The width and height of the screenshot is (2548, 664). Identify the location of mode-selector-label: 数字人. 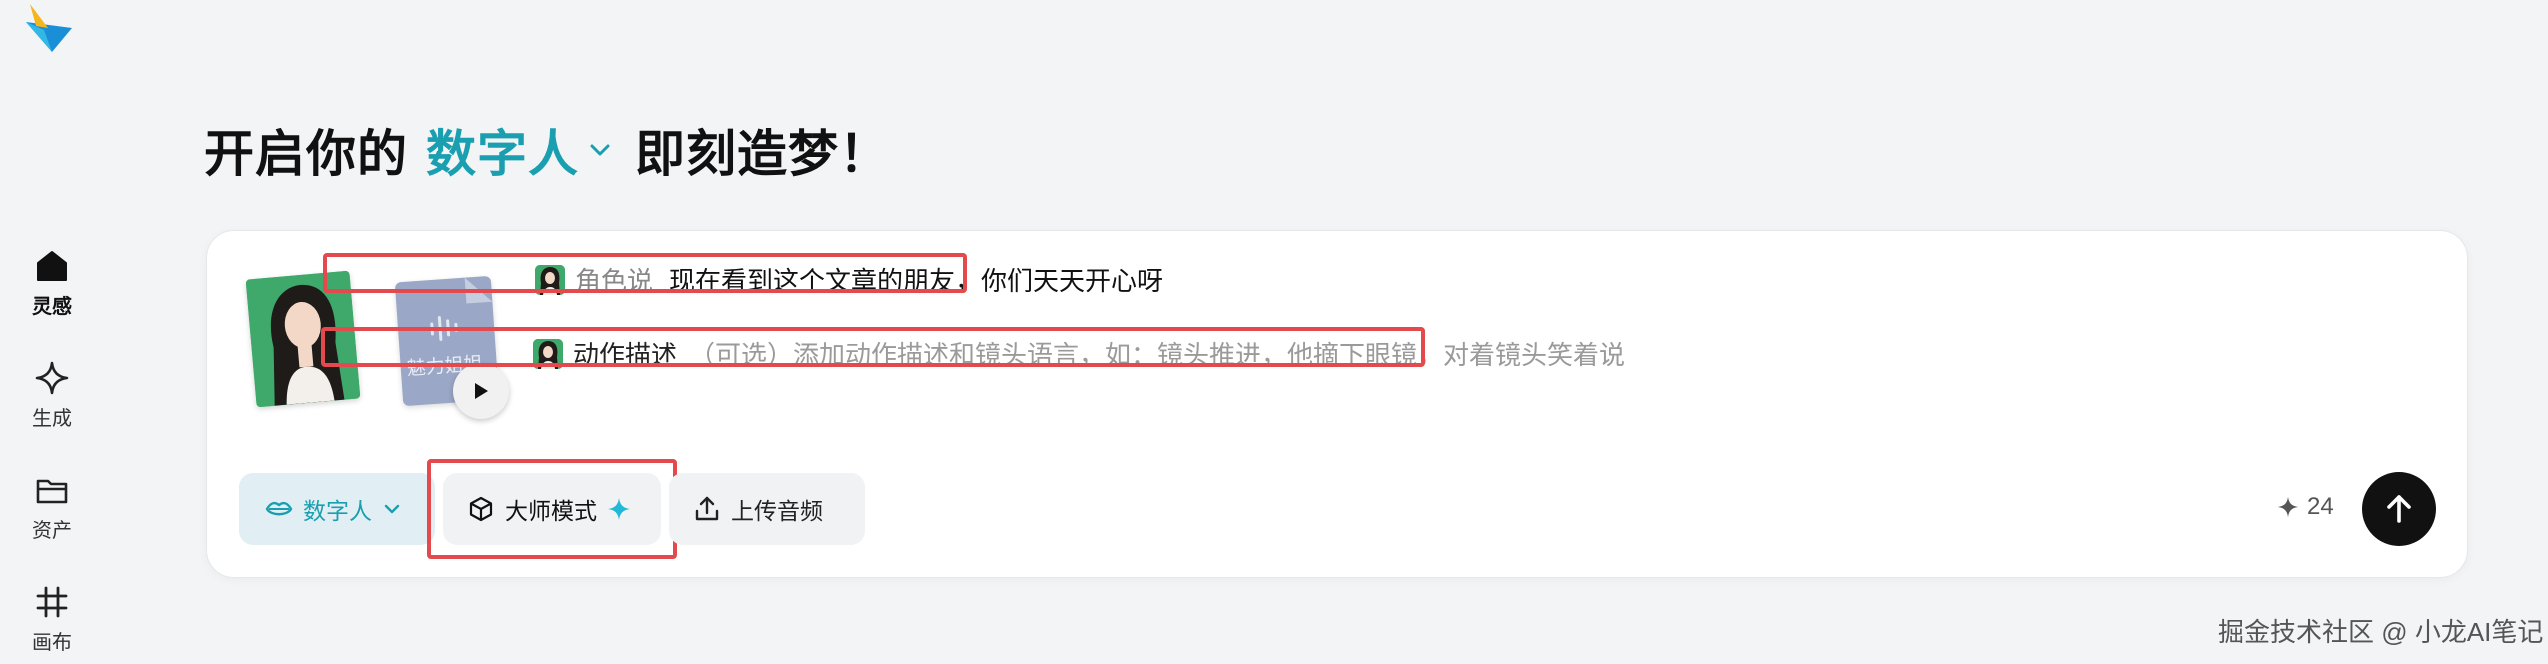
(502, 154).